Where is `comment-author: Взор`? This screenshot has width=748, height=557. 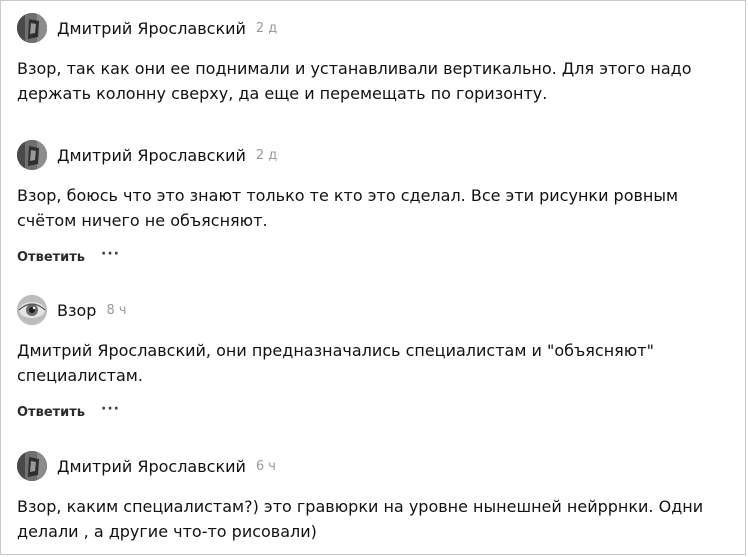
comment-author: Взор is located at coordinates (76, 310).